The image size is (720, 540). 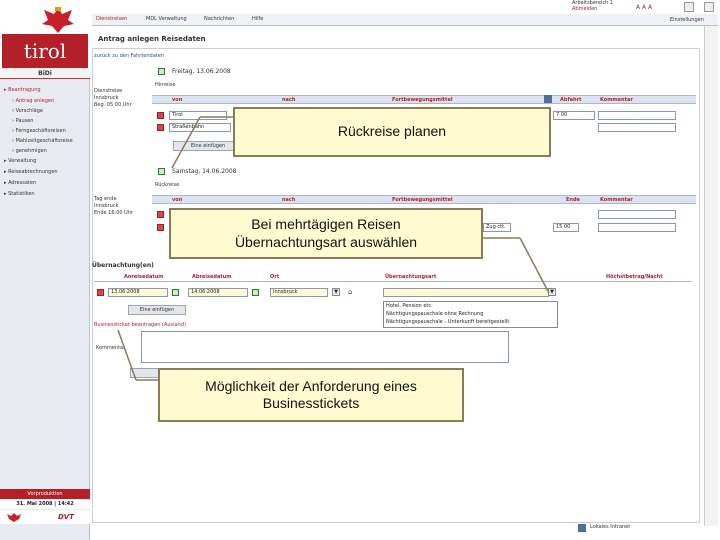 What do you see at coordinates (257, 19) in the screenshot?
I see `tab-hilfe: Hilfe` at bounding box center [257, 19].